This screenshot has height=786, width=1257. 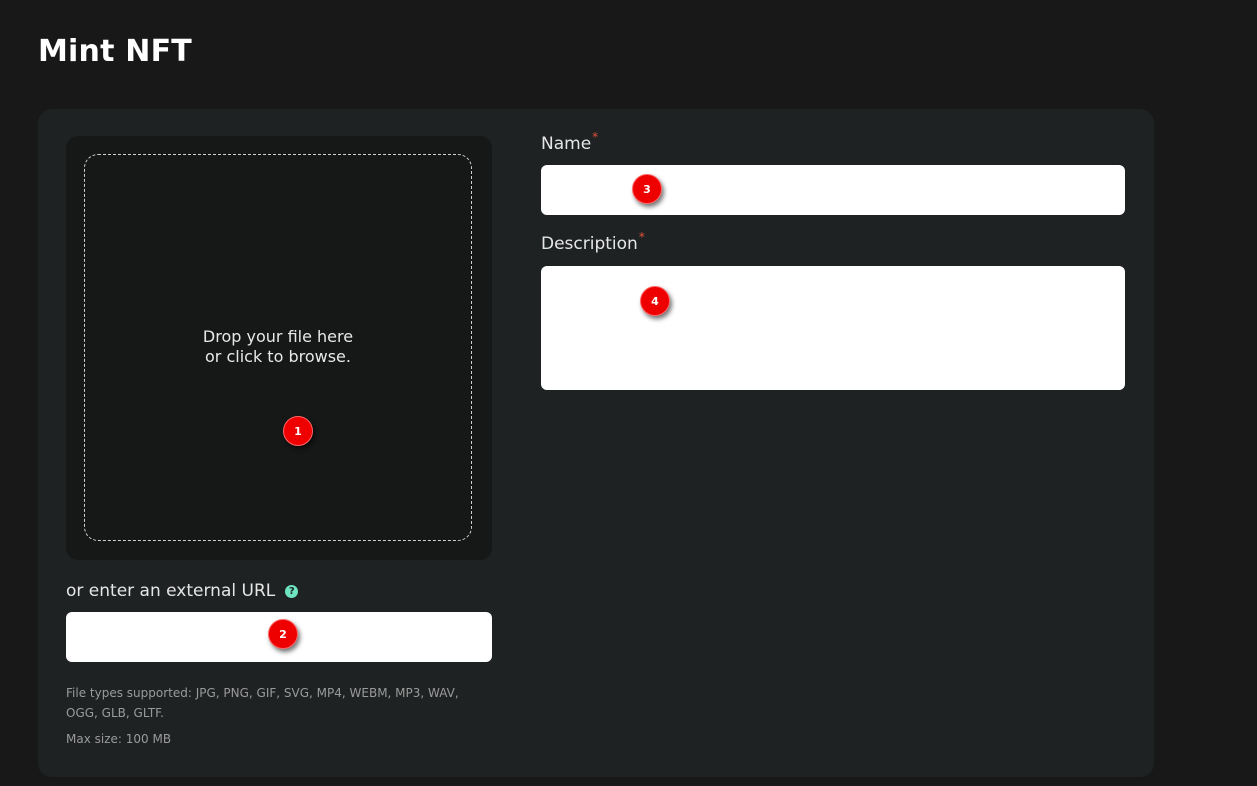 What do you see at coordinates (655, 301) in the screenshot?
I see `annotation-marker-4: 4` at bounding box center [655, 301].